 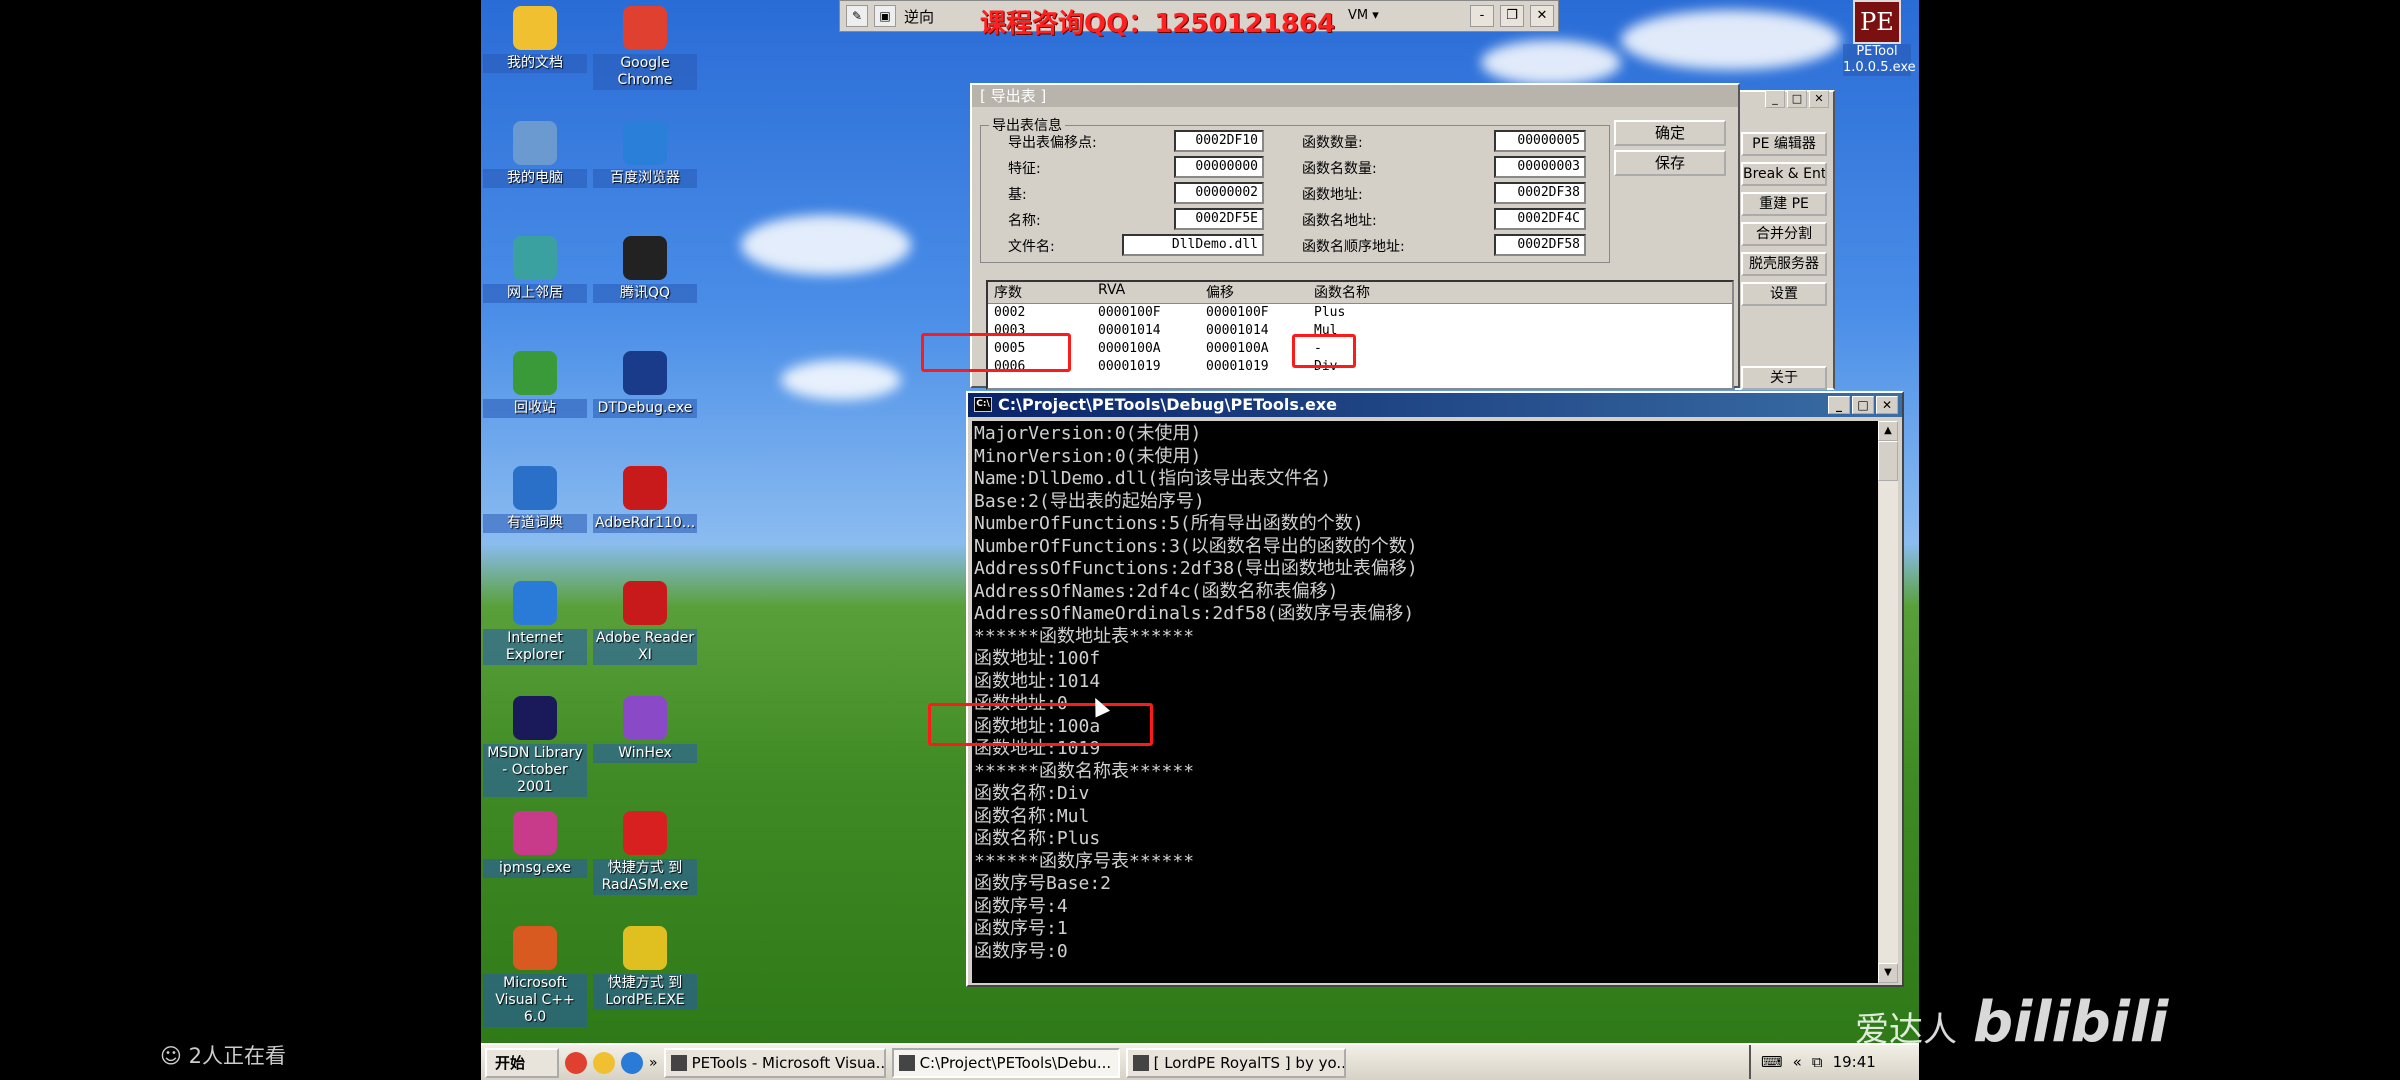 What do you see at coordinates (653, 1063) in the screenshot?
I see `more-quicklaunch-icon: »` at bounding box center [653, 1063].